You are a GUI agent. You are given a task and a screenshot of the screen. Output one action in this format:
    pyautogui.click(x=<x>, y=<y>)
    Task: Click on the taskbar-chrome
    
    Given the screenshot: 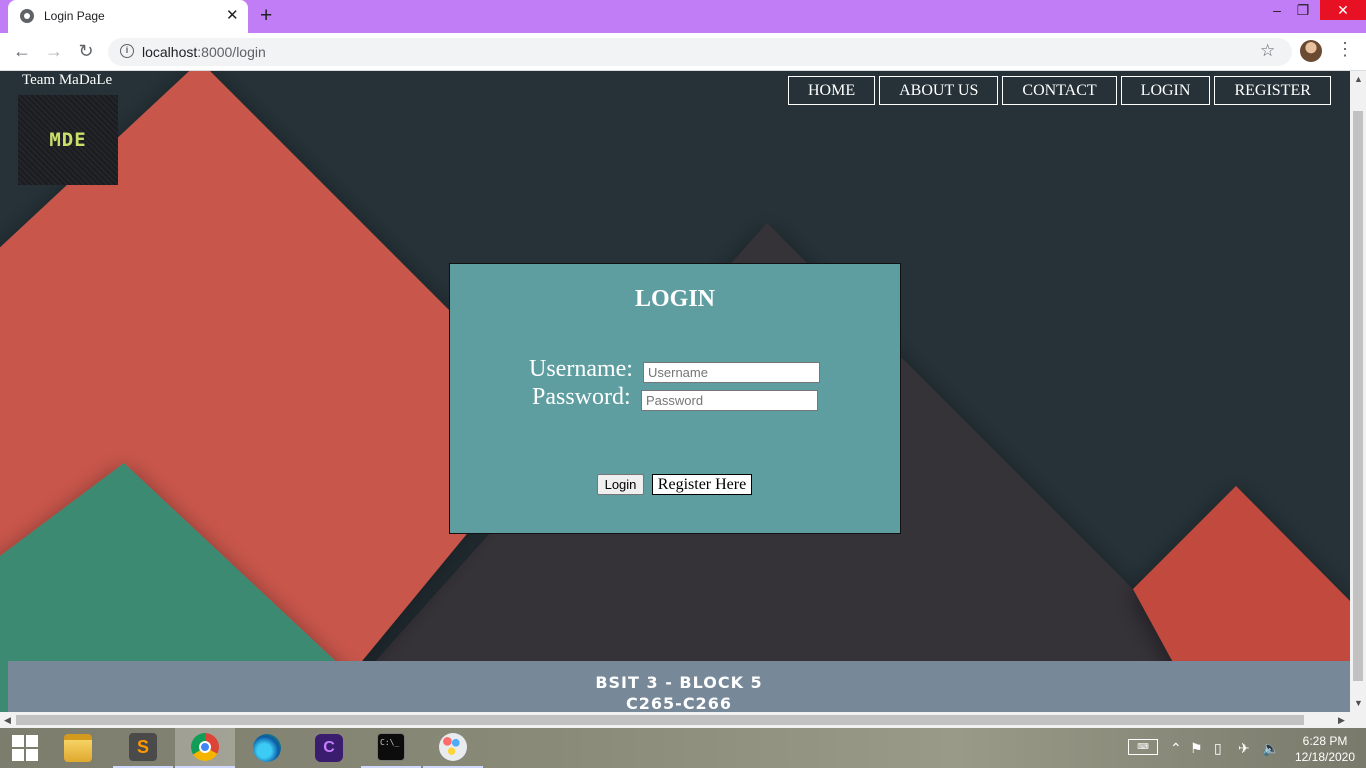 What is the action you would take?
    pyautogui.click(x=205, y=748)
    